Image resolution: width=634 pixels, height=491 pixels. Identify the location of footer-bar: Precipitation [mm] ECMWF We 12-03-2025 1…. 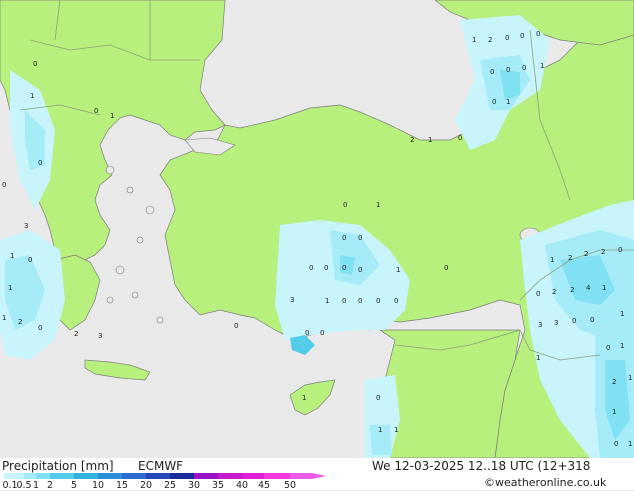
(317, 474).